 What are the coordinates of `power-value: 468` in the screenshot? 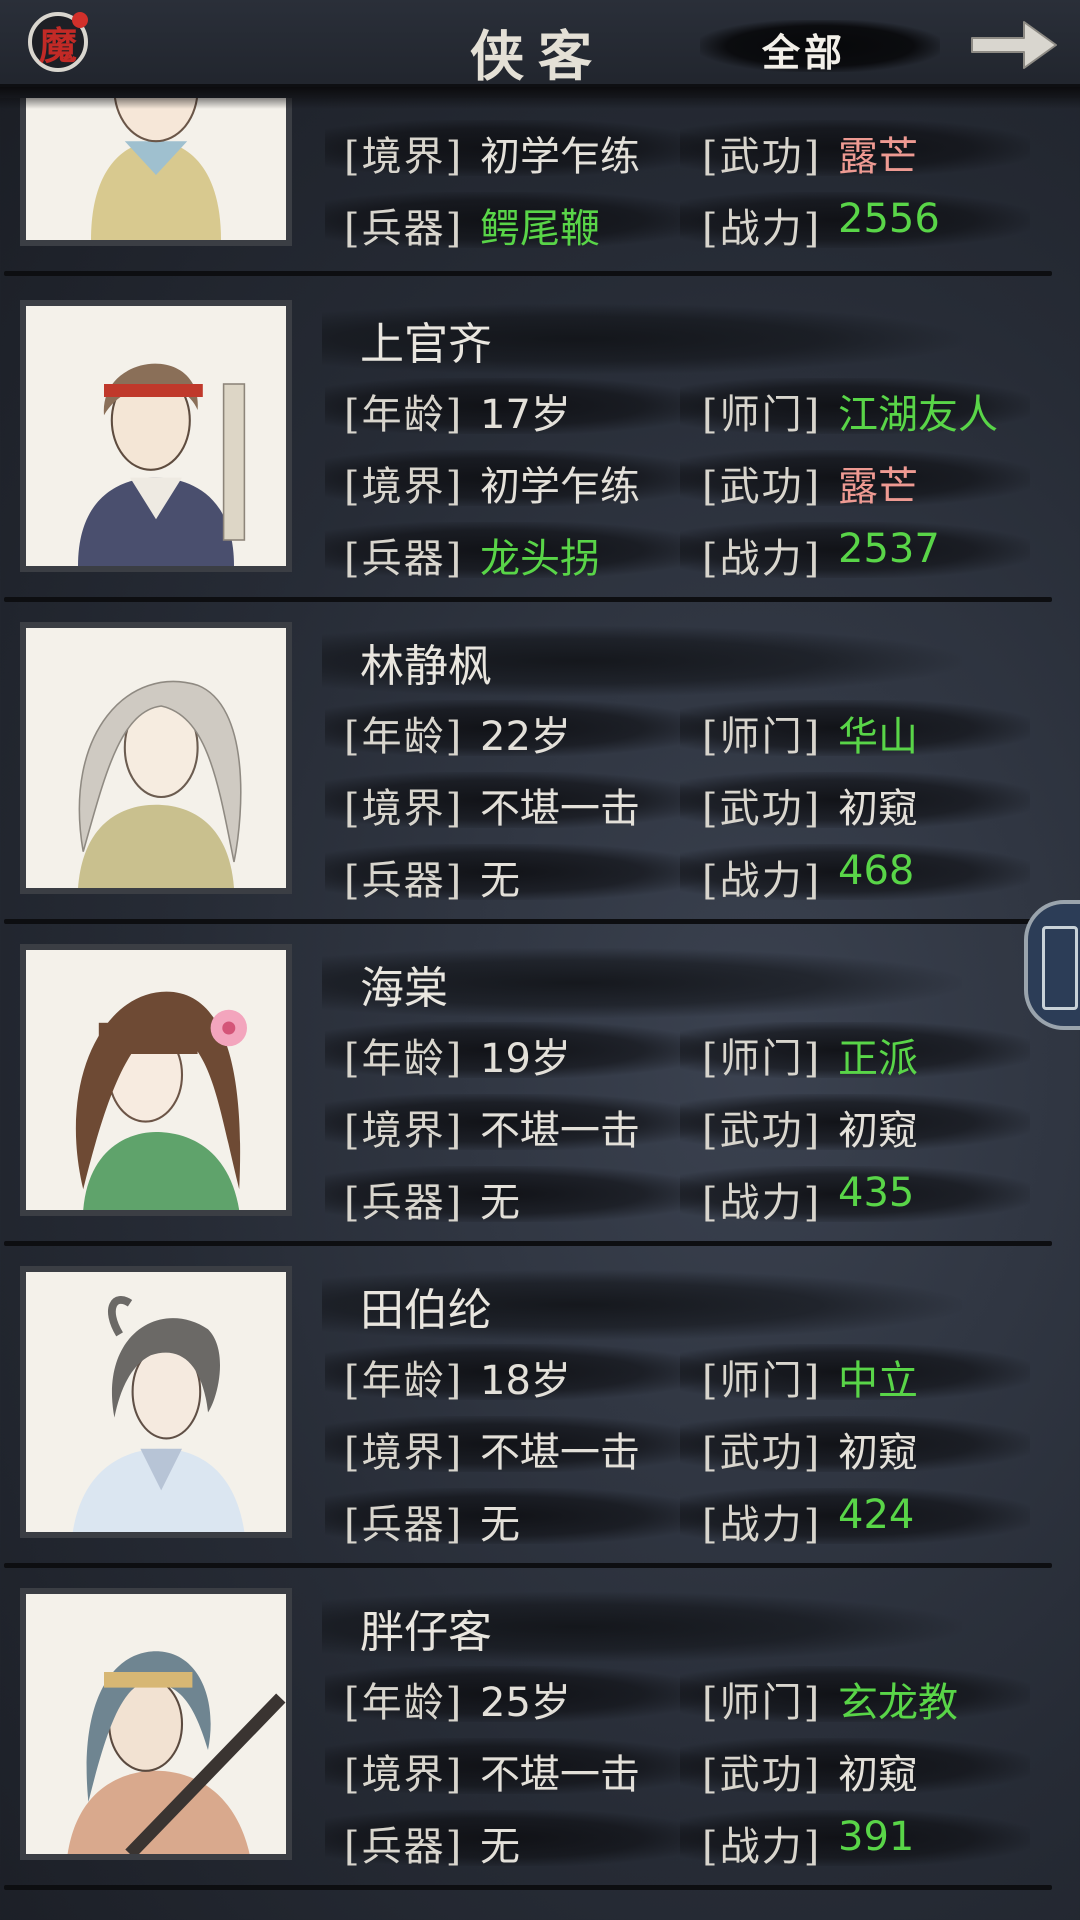 It's located at (876, 871).